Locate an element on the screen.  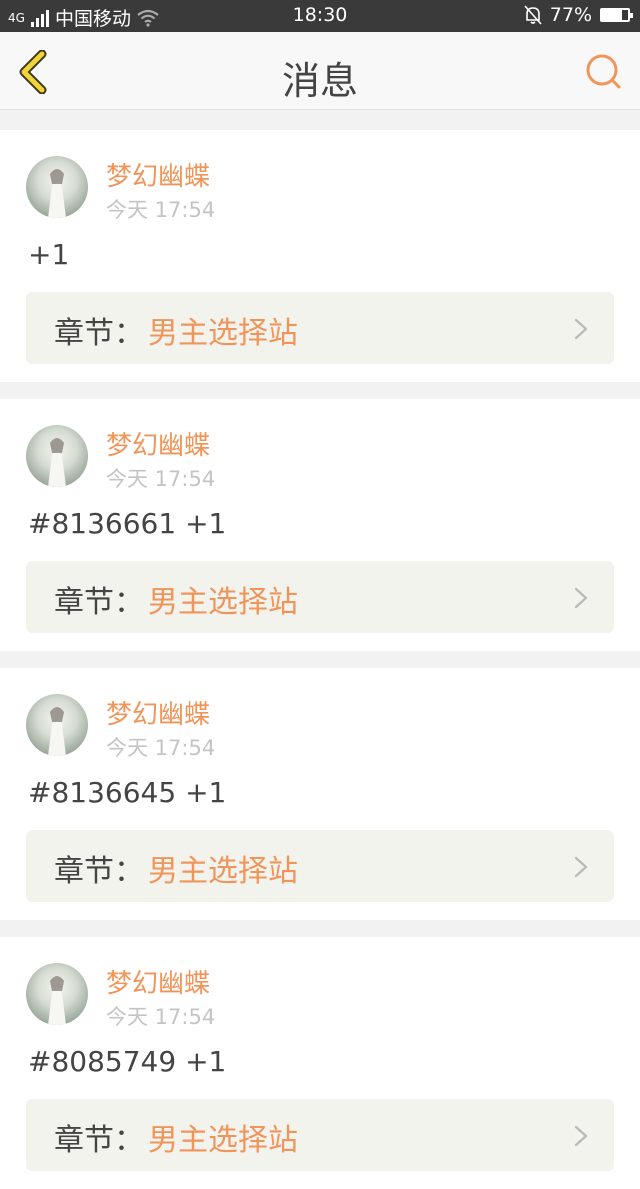
battery-icon is located at coordinates (616, 15).